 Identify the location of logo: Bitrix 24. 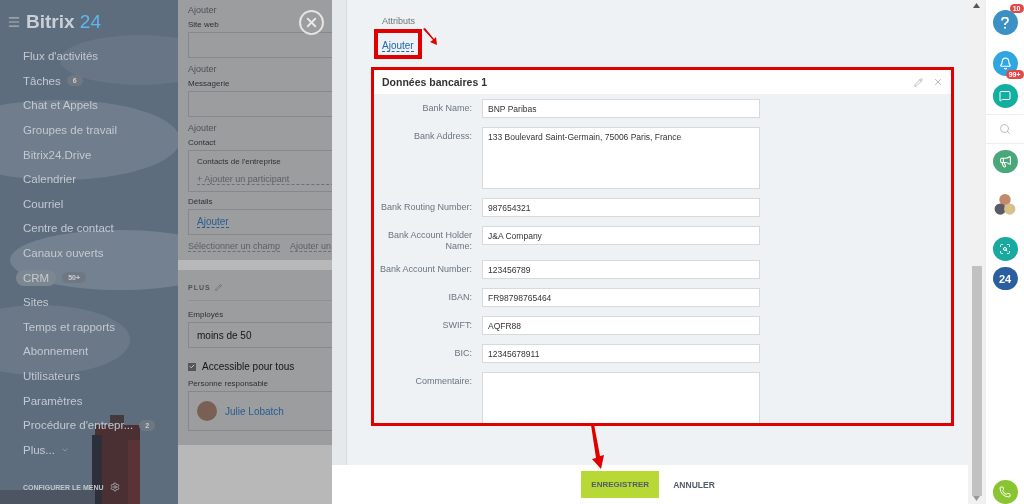
(63, 22).